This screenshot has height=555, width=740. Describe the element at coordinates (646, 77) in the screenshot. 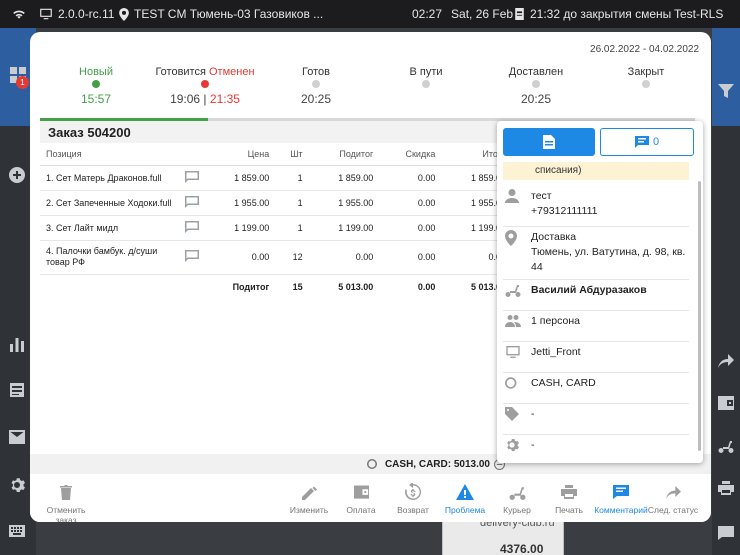

I see `step-closed: Закрыт` at that location.